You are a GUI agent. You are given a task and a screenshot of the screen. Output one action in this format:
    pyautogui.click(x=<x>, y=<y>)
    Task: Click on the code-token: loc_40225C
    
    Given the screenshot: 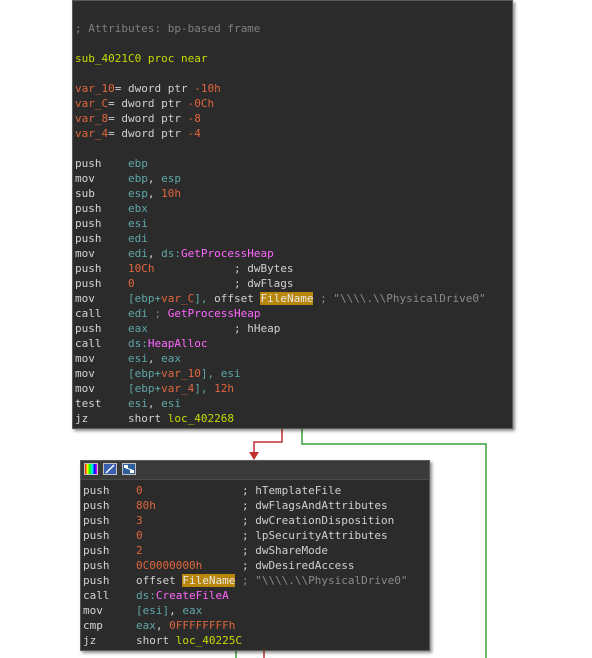 What is the action you would take?
    pyautogui.click(x=208, y=640)
    